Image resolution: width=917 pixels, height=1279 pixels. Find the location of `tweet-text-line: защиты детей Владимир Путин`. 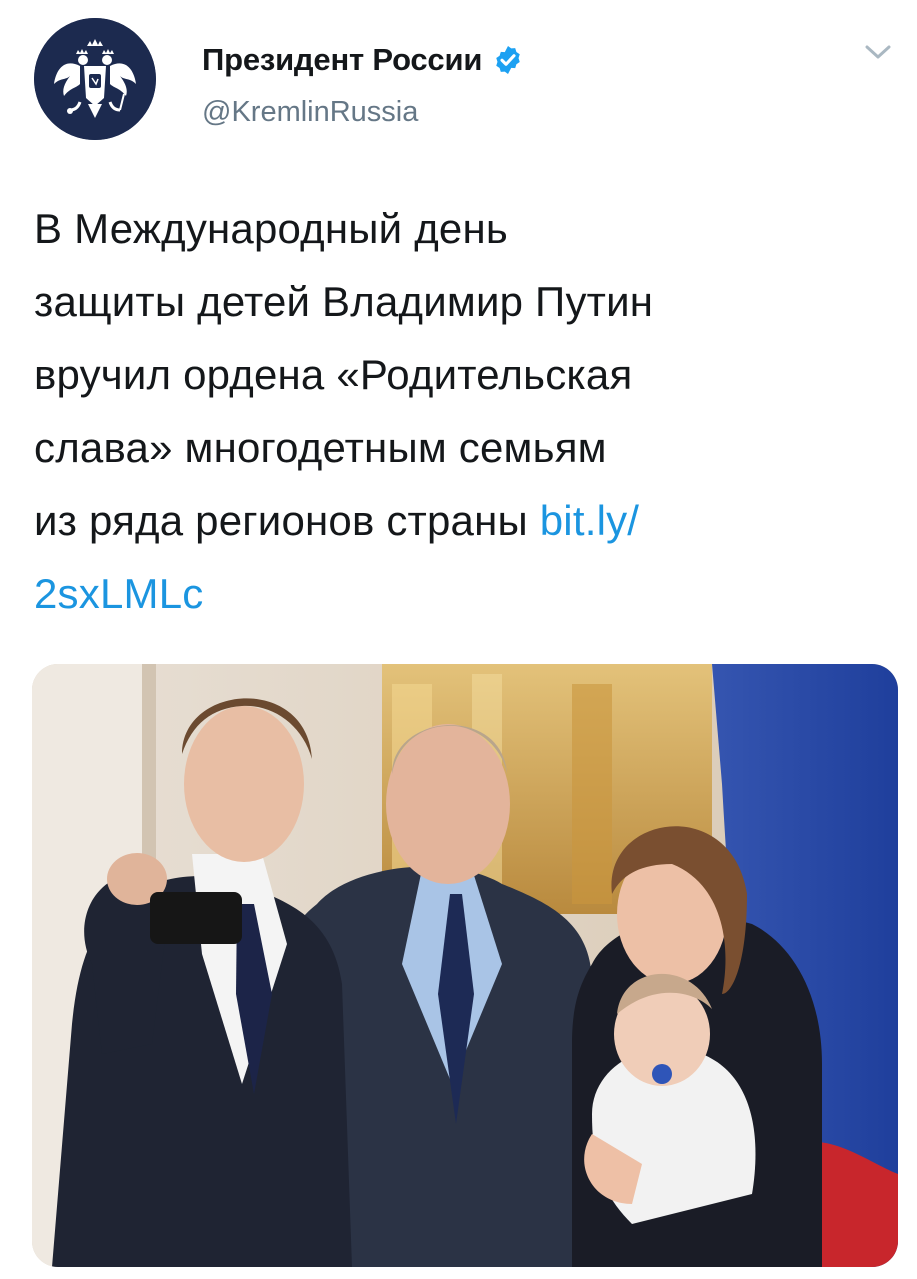

tweet-text-line: защиты детей Владимир Путин is located at coordinates (344, 301).